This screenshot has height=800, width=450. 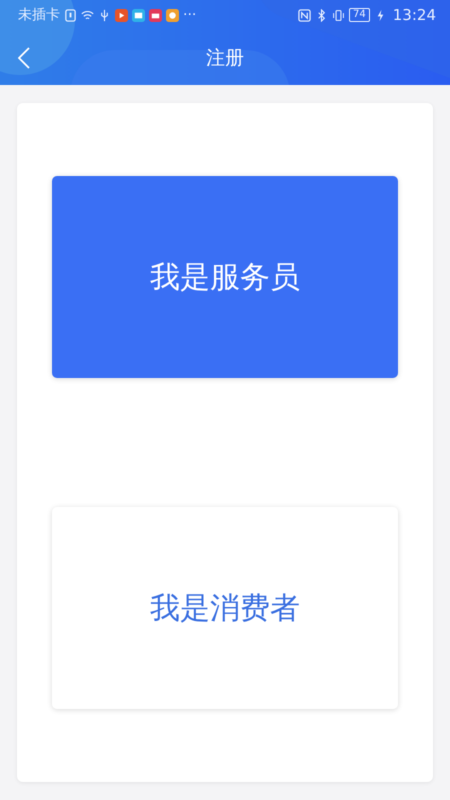 What do you see at coordinates (70, 15) in the screenshot?
I see `sim-icon` at bounding box center [70, 15].